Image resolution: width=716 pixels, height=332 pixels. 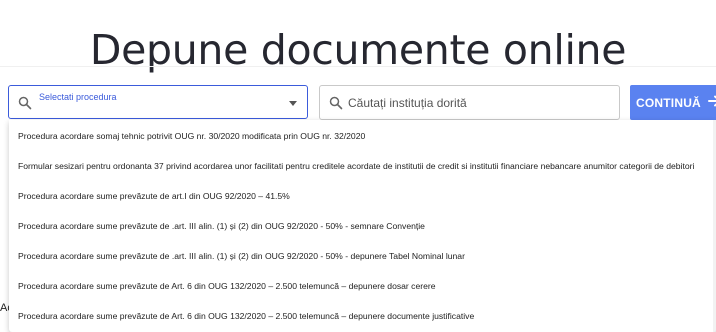 I want to click on institution-search, so click(x=469, y=102).